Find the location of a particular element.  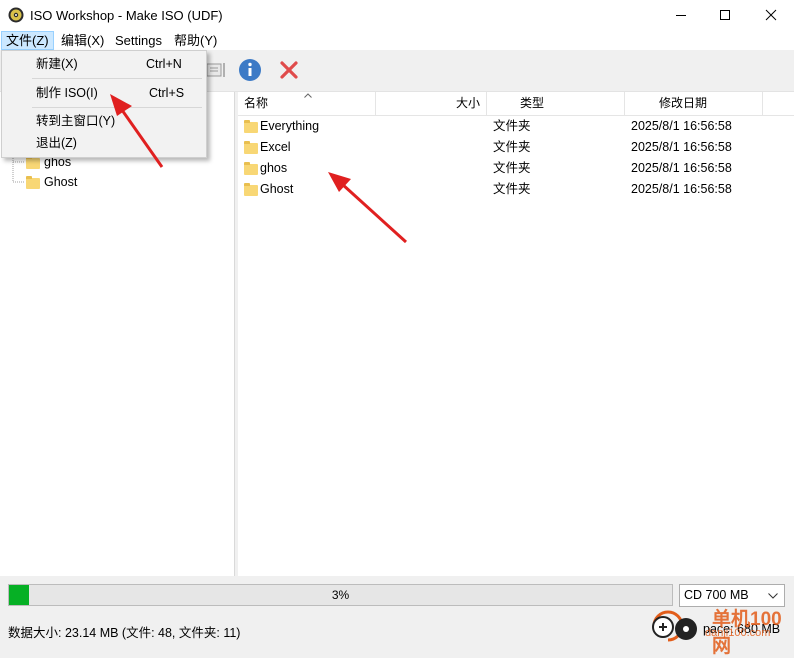

menu-help: 帮助(Y) is located at coordinates (195, 40).